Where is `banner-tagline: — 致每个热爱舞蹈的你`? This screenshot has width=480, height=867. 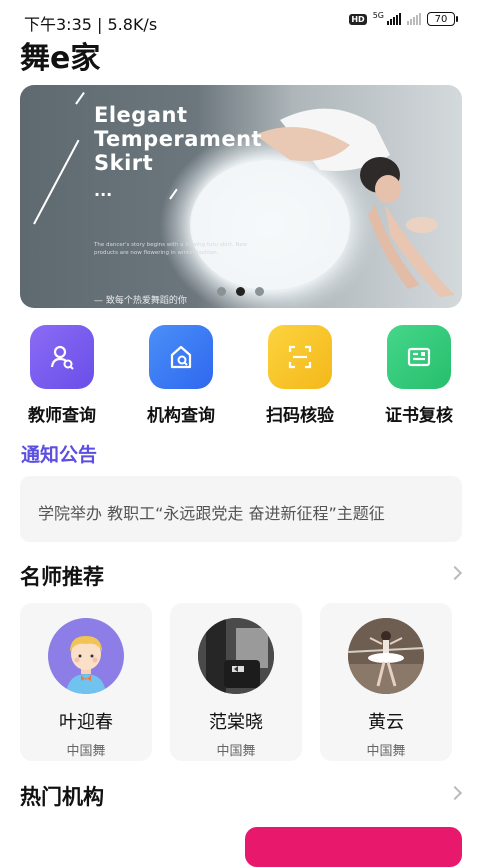
banner-tagline: — 致每个热爱舞蹈的你 is located at coordinates (140, 301).